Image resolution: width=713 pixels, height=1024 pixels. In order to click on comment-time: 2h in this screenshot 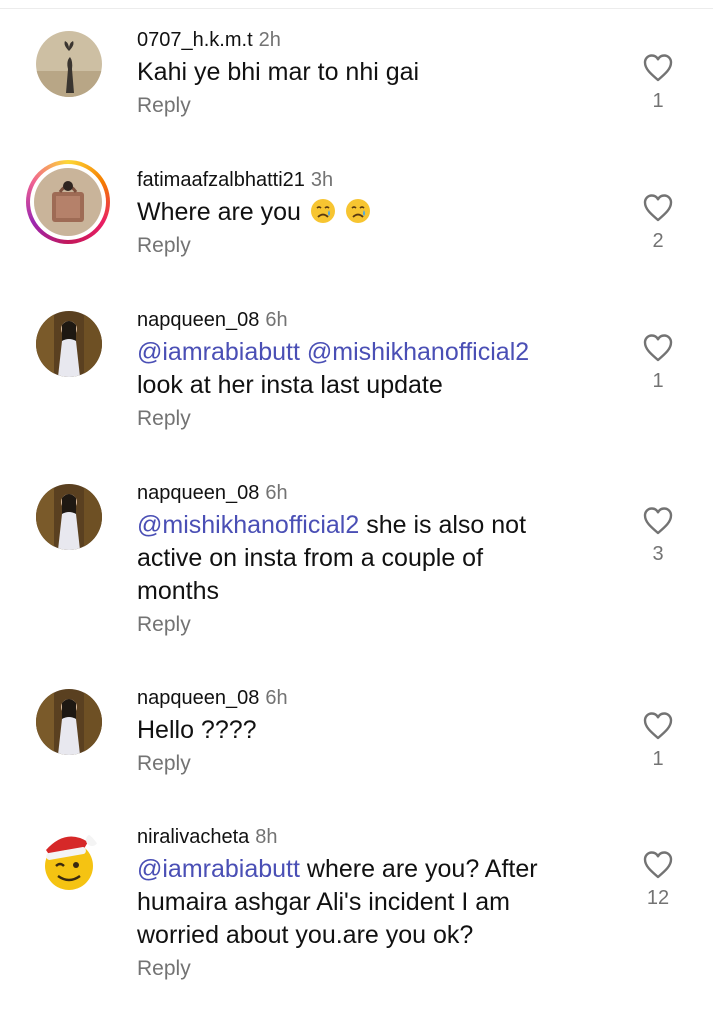, I will do `click(269, 40)`.